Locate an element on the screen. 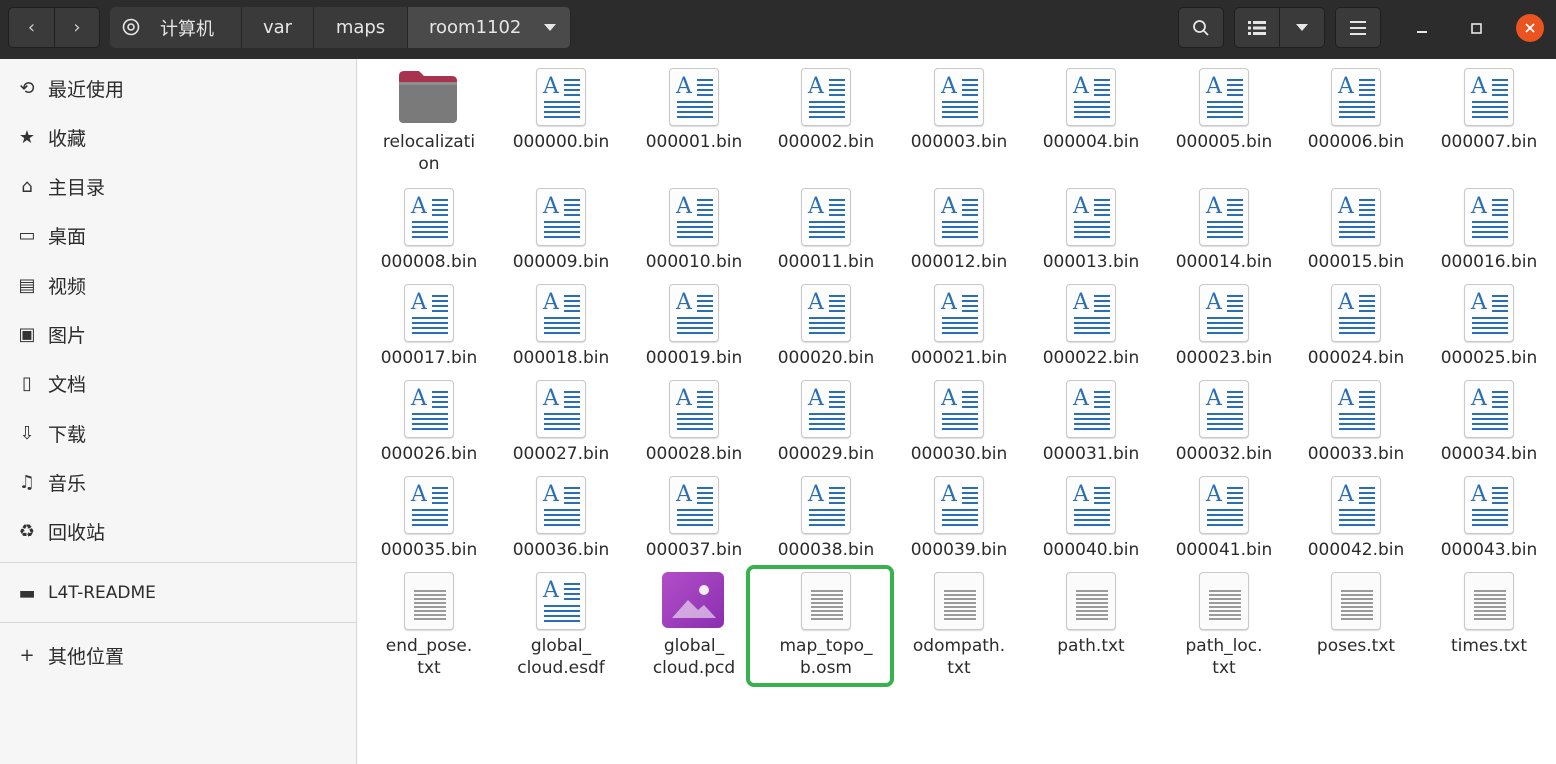 This screenshot has height=764, width=1556. file-name: 000018.bin is located at coordinates (561, 358).